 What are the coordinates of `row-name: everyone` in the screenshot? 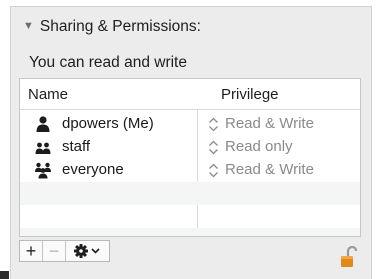 It's located at (93, 169).